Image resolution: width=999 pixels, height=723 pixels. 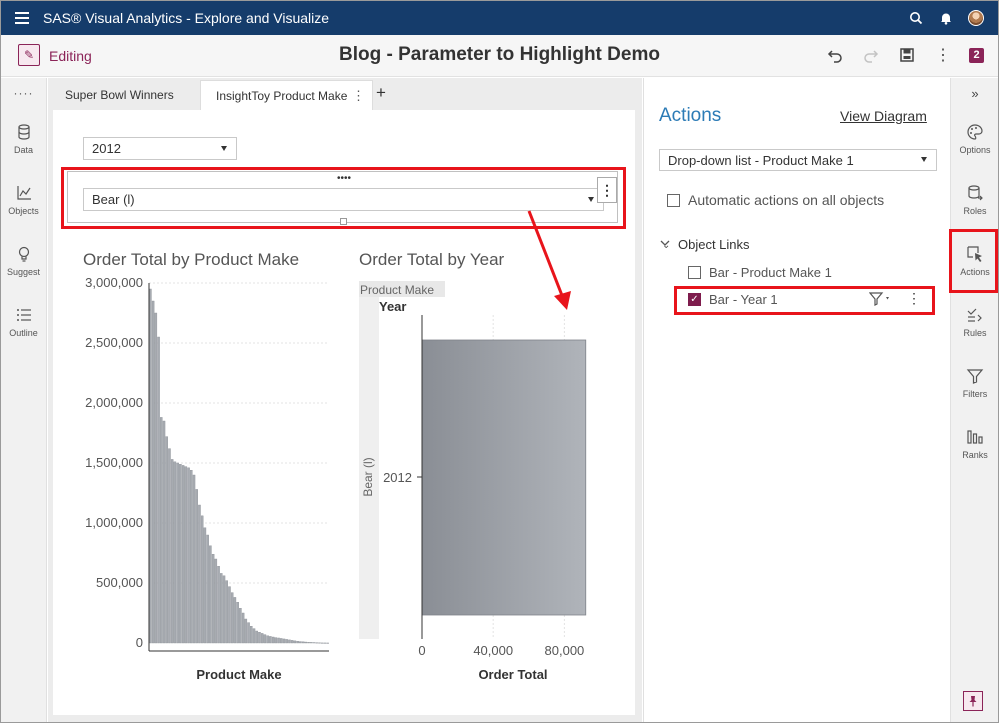 What do you see at coordinates (973, 701) in the screenshot?
I see `pin-icon` at bounding box center [973, 701].